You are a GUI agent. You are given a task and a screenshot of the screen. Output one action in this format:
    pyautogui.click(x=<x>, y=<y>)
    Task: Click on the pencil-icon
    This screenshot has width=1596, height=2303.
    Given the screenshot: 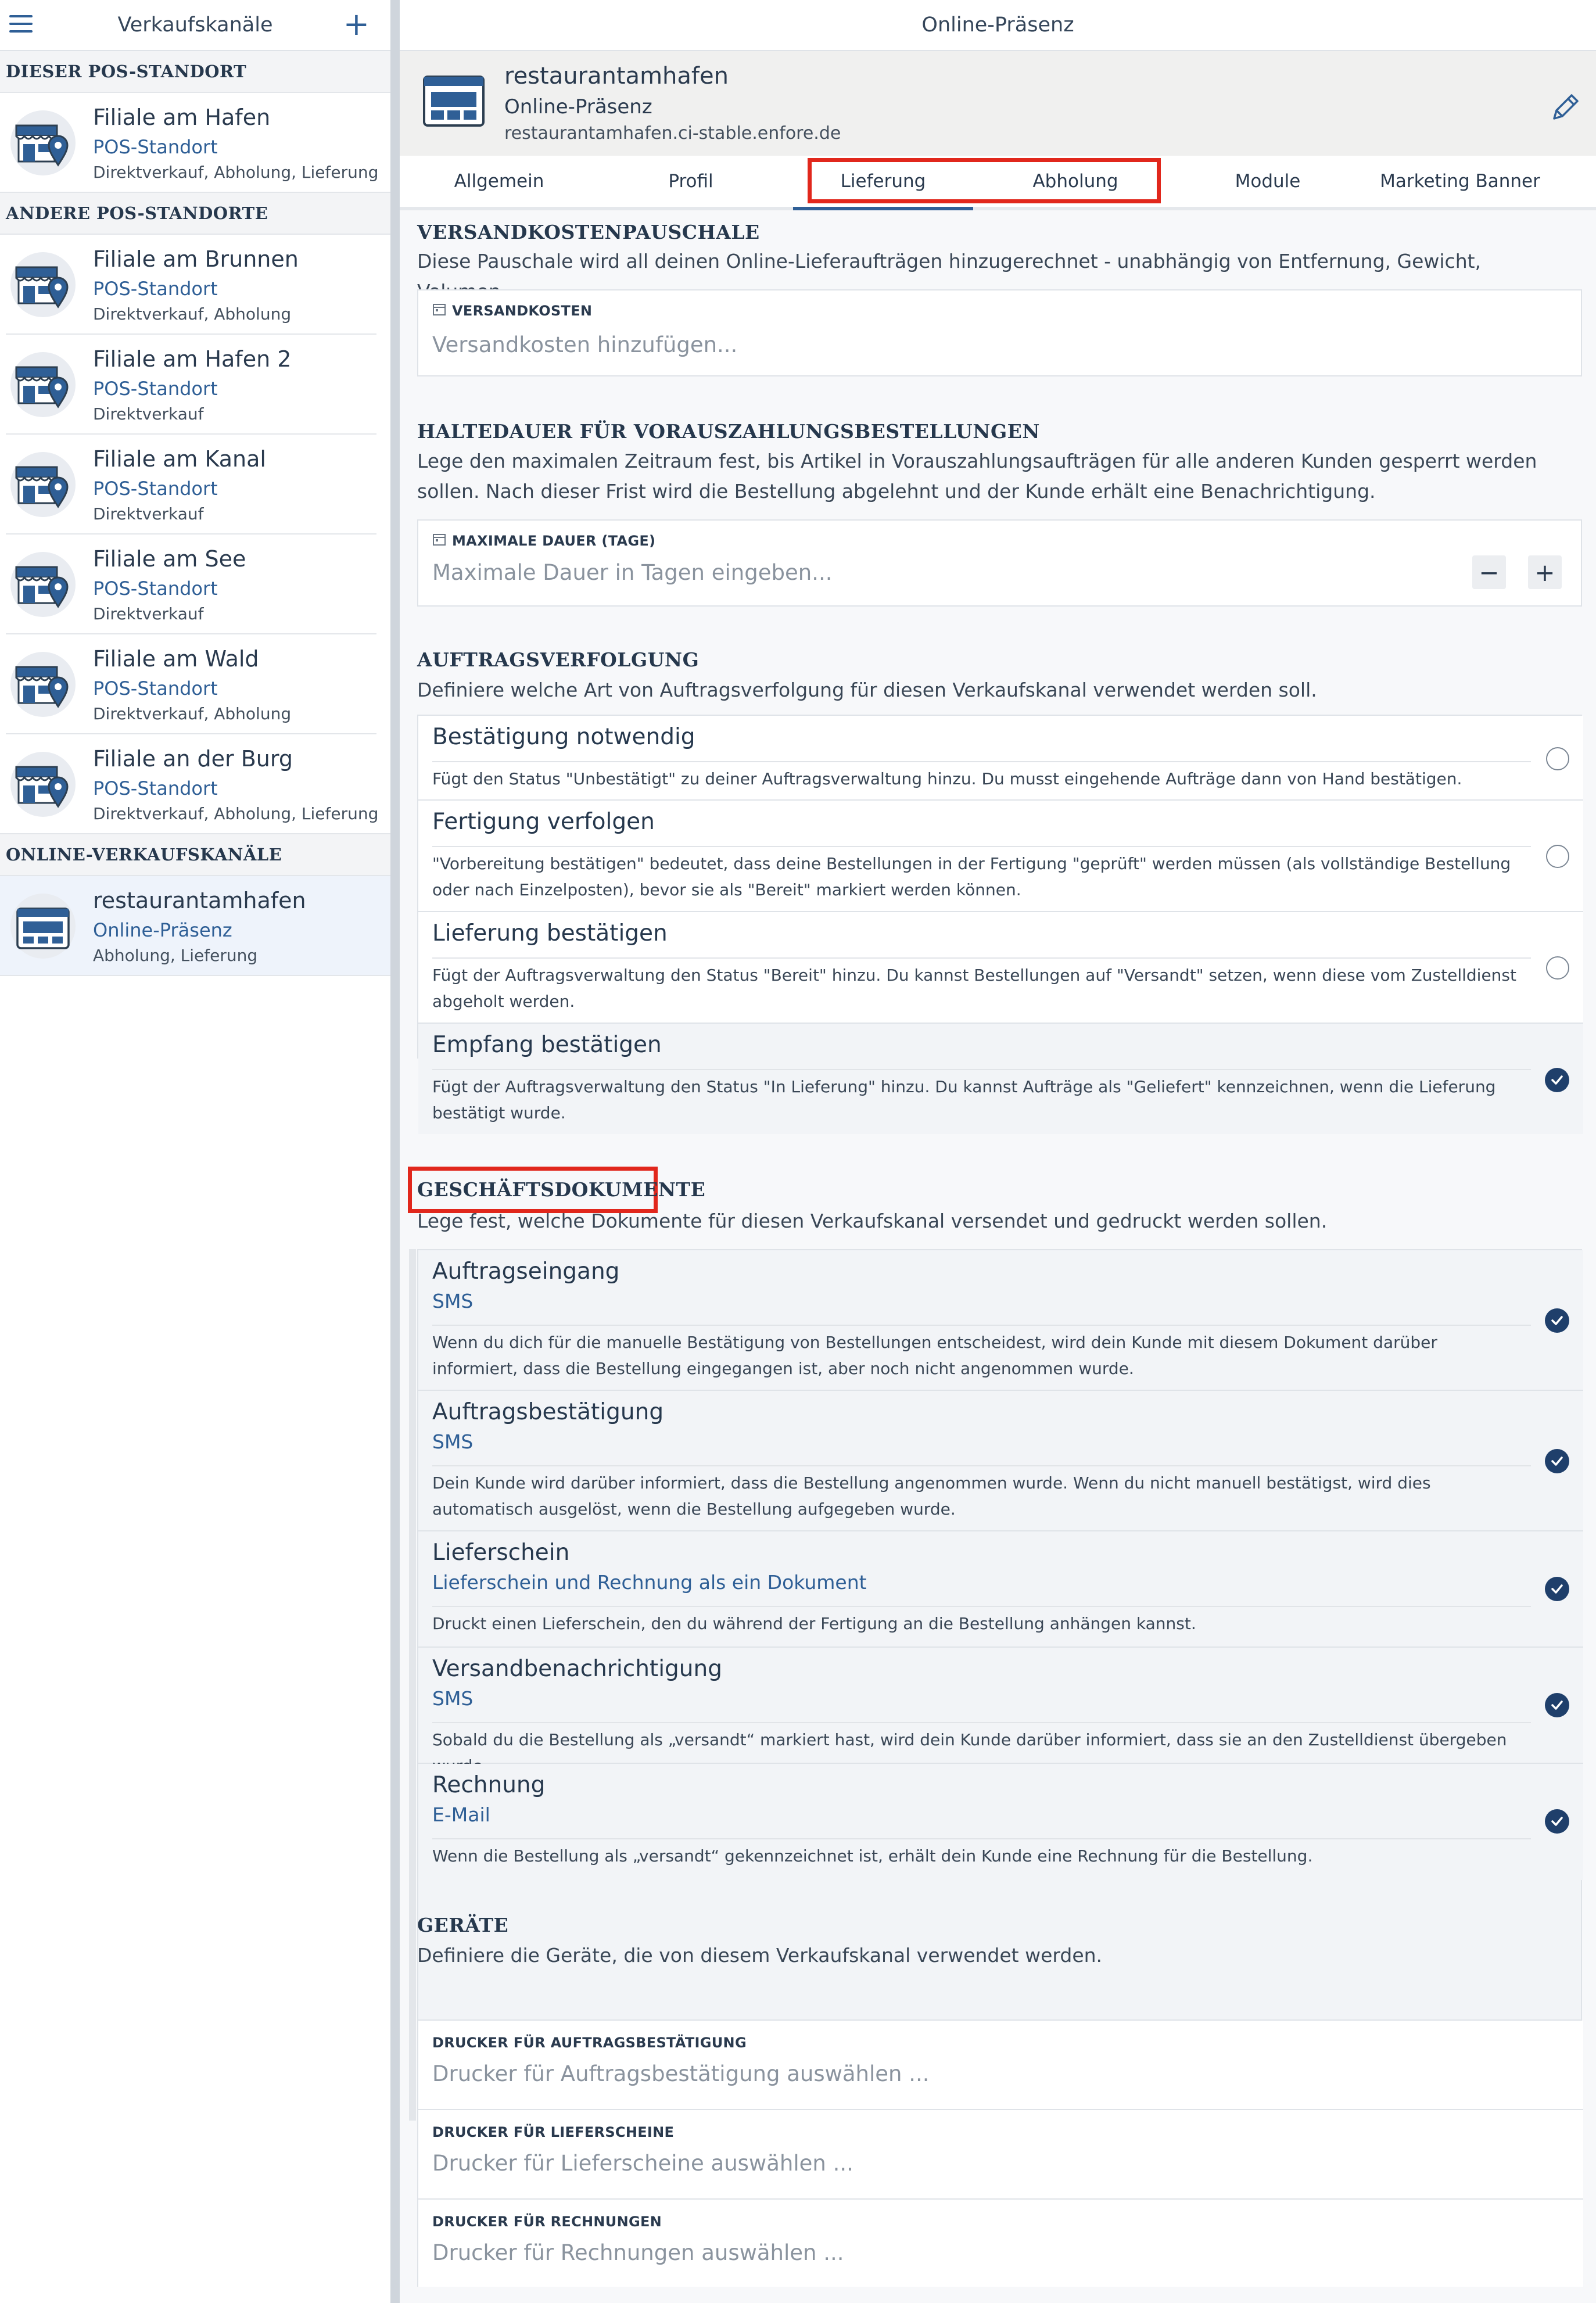 What is the action you would take?
    pyautogui.click(x=1566, y=108)
    